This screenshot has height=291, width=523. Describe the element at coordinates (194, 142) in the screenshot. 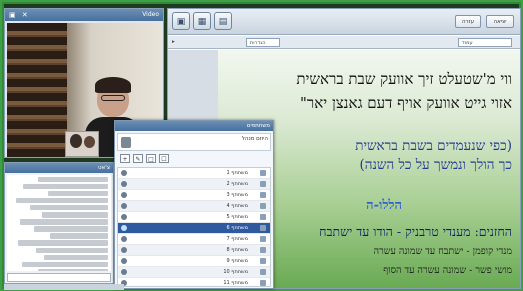

I see `current-user: היוזם מנהל` at that location.